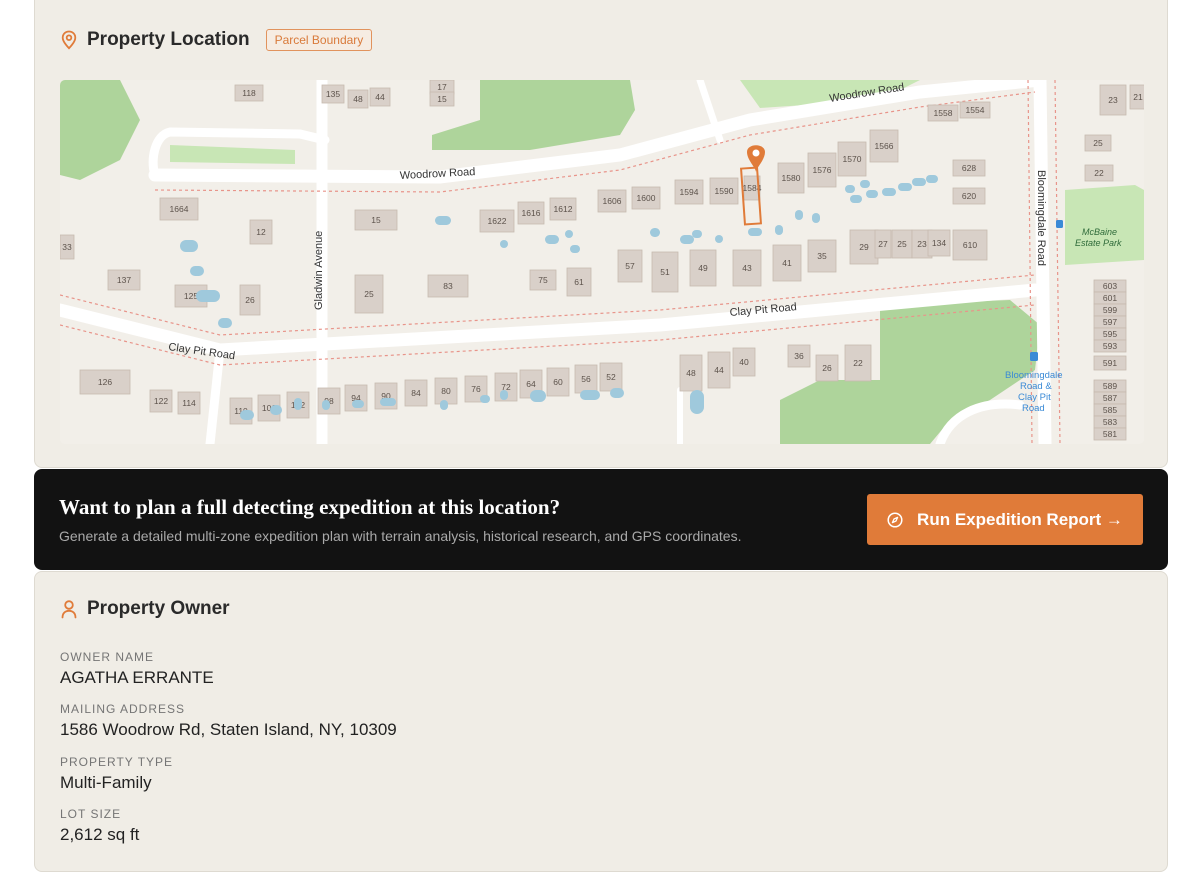 Image resolution: width=1200 pixels, height=875 pixels. What do you see at coordinates (116, 774) in the screenshot?
I see `property-type-field: PROPERTY TYPE Multi-Family` at bounding box center [116, 774].